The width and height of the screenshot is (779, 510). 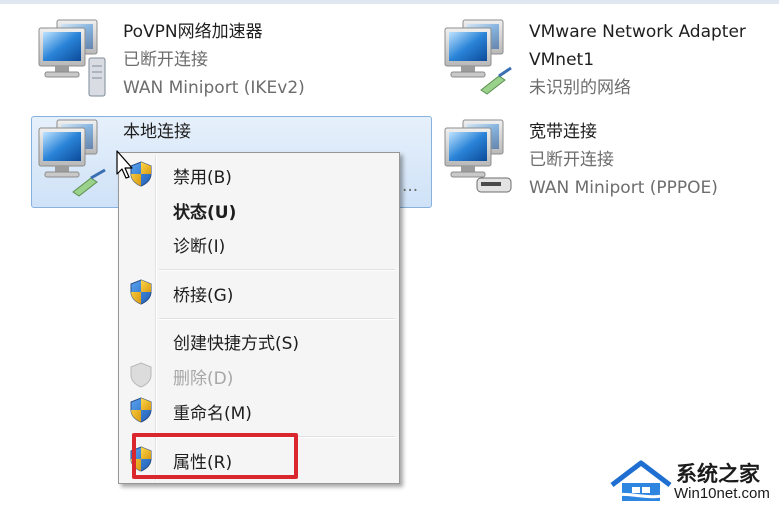 I want to click on adapter-device: WAN Miniport (PPPOE), so click(x=623, y=188).